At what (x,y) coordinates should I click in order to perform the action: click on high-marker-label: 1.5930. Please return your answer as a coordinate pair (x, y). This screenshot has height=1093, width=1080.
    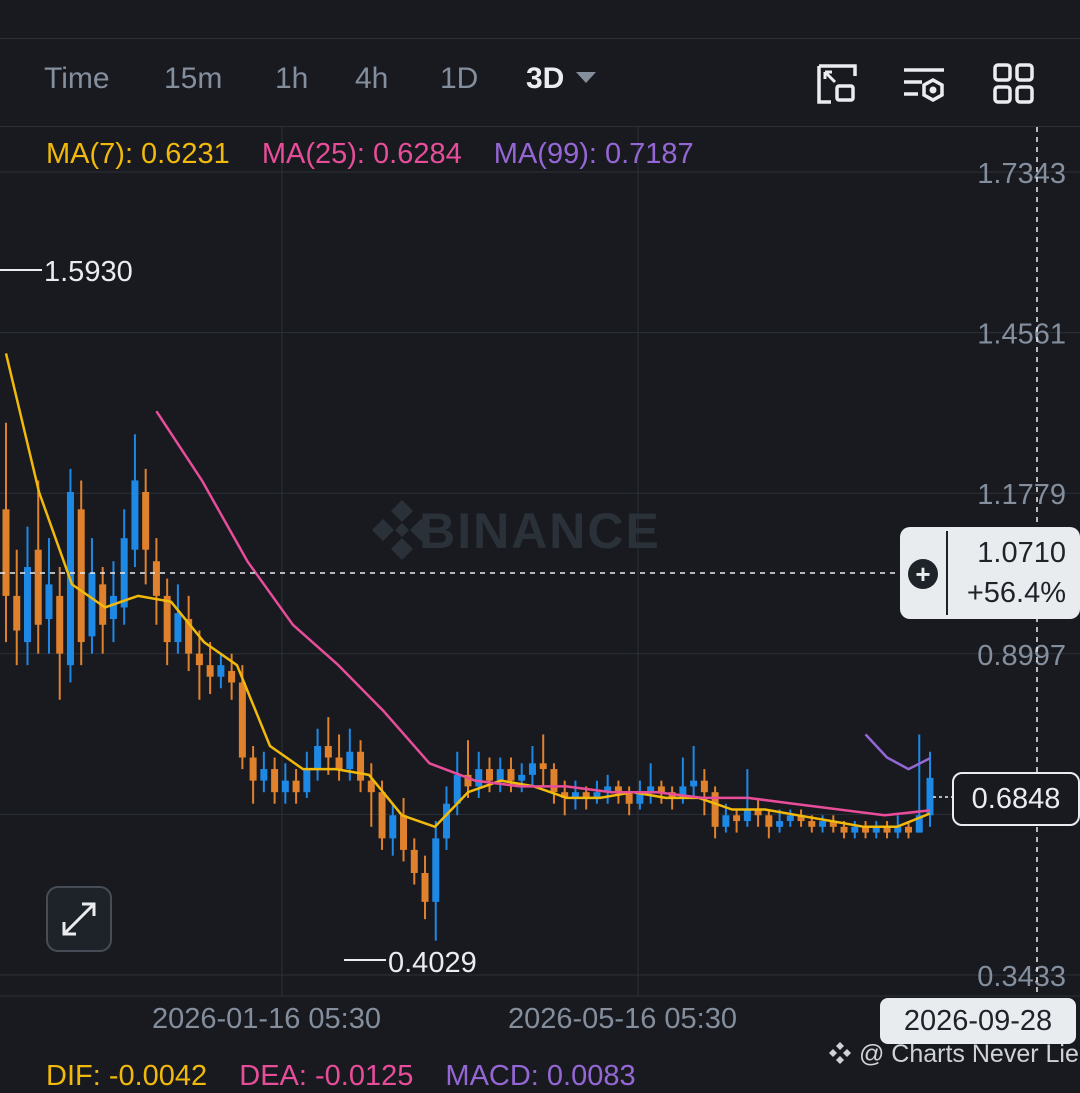
    Looking at the image, I should click on (88, 272).